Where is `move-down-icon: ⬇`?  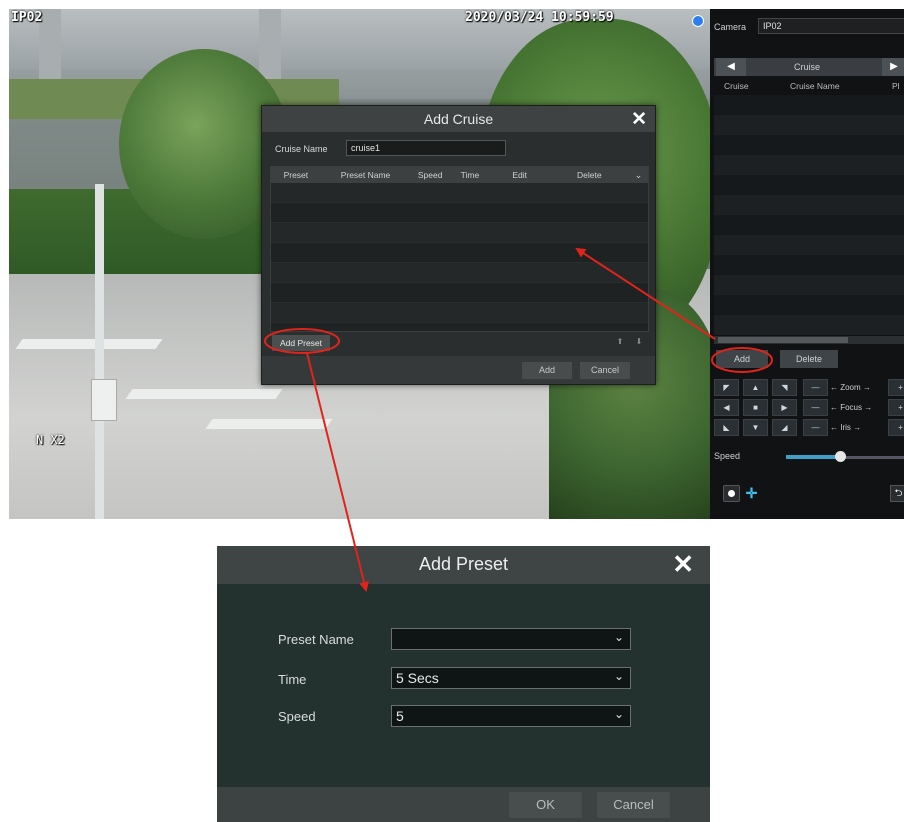 move-down-icon: ⬇ is located at coordinates (639, 342).